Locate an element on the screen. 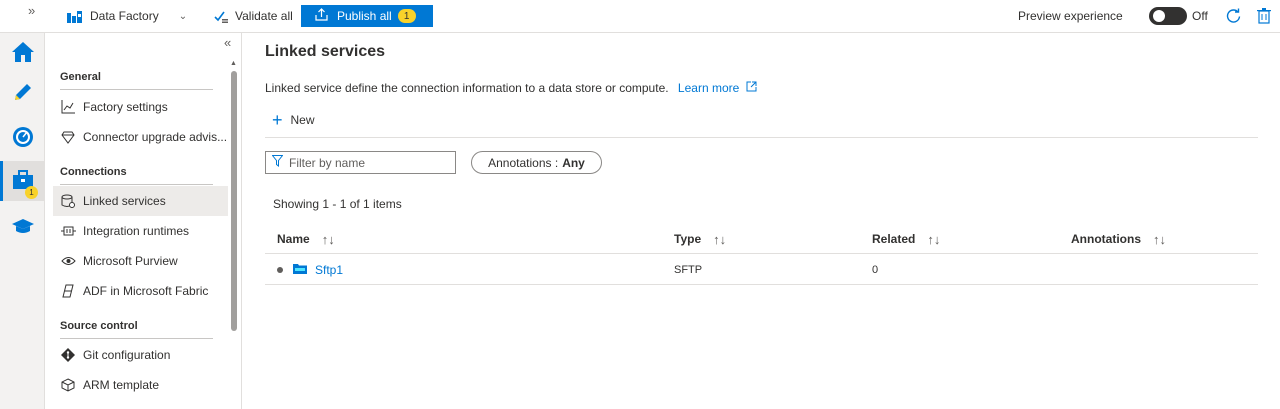 This screenshot has width=1280, height=409. learn-more-link: Learn more is located at coordinates (717, 88).